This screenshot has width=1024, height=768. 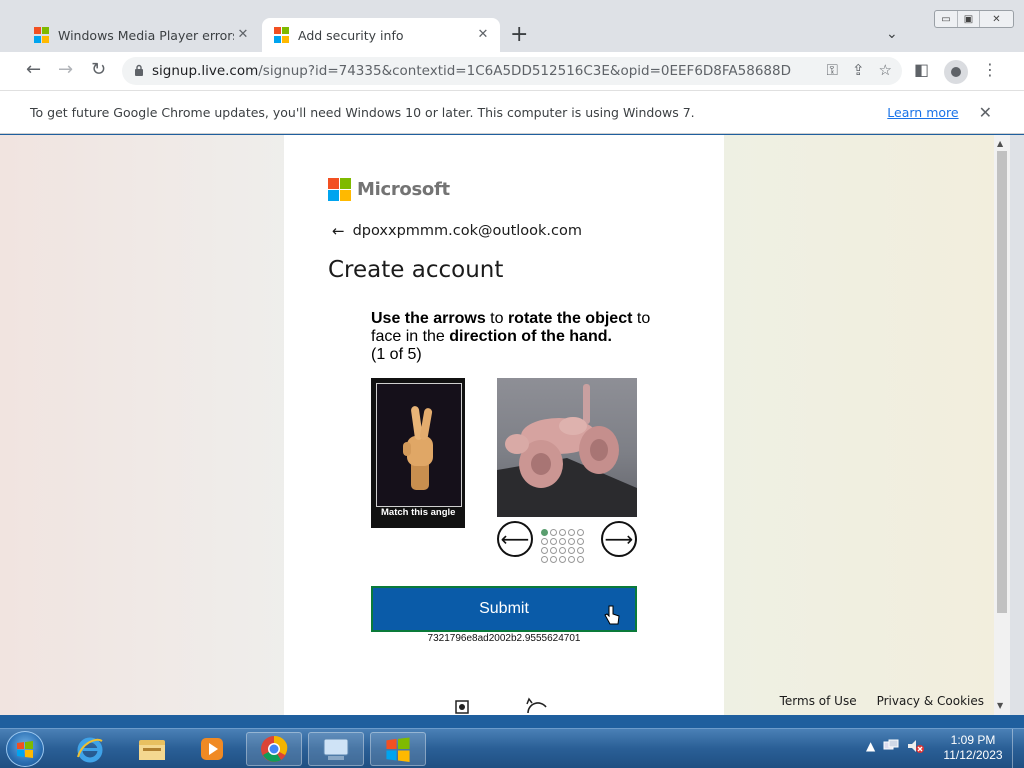 I want to click on keyboard-app-taskbar-button, so click(x=336, y=749).